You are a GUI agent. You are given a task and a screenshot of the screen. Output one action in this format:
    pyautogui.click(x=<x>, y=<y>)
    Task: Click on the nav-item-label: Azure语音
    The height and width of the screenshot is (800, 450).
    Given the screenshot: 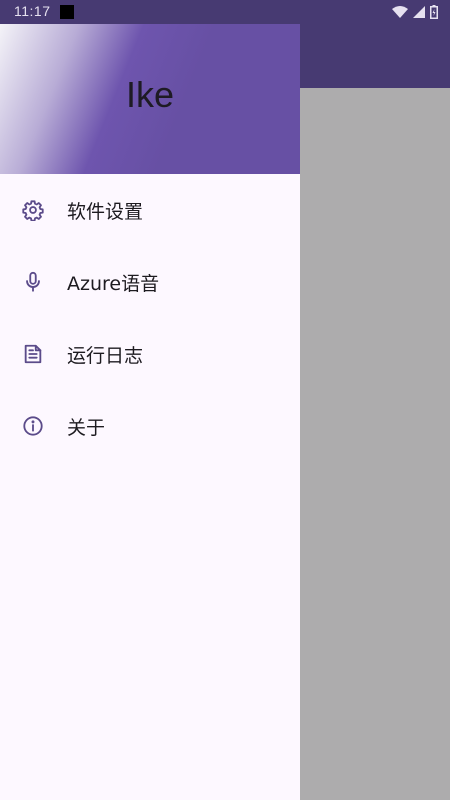 What is the action you would take?
    pyautogui.click(x=113, y=283)
    